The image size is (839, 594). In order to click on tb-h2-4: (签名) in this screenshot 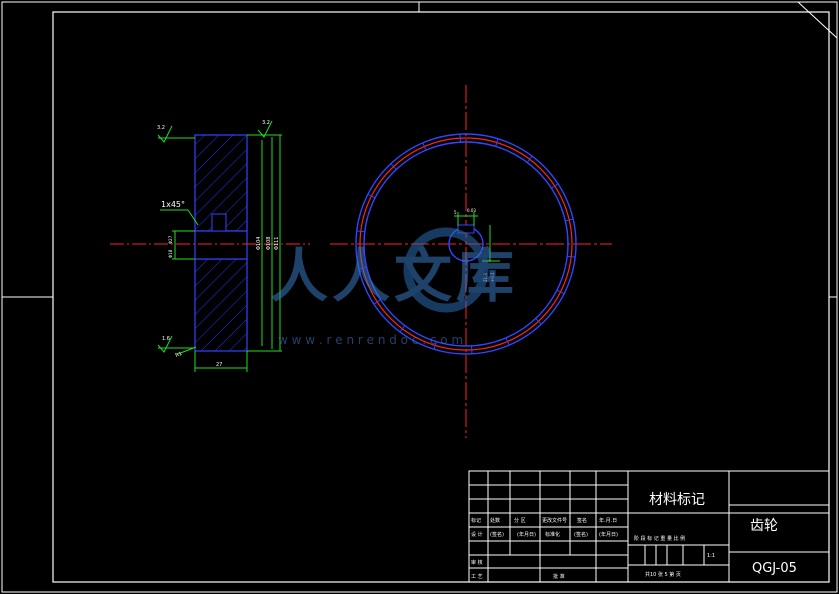, I will do `click(581, 534)`.